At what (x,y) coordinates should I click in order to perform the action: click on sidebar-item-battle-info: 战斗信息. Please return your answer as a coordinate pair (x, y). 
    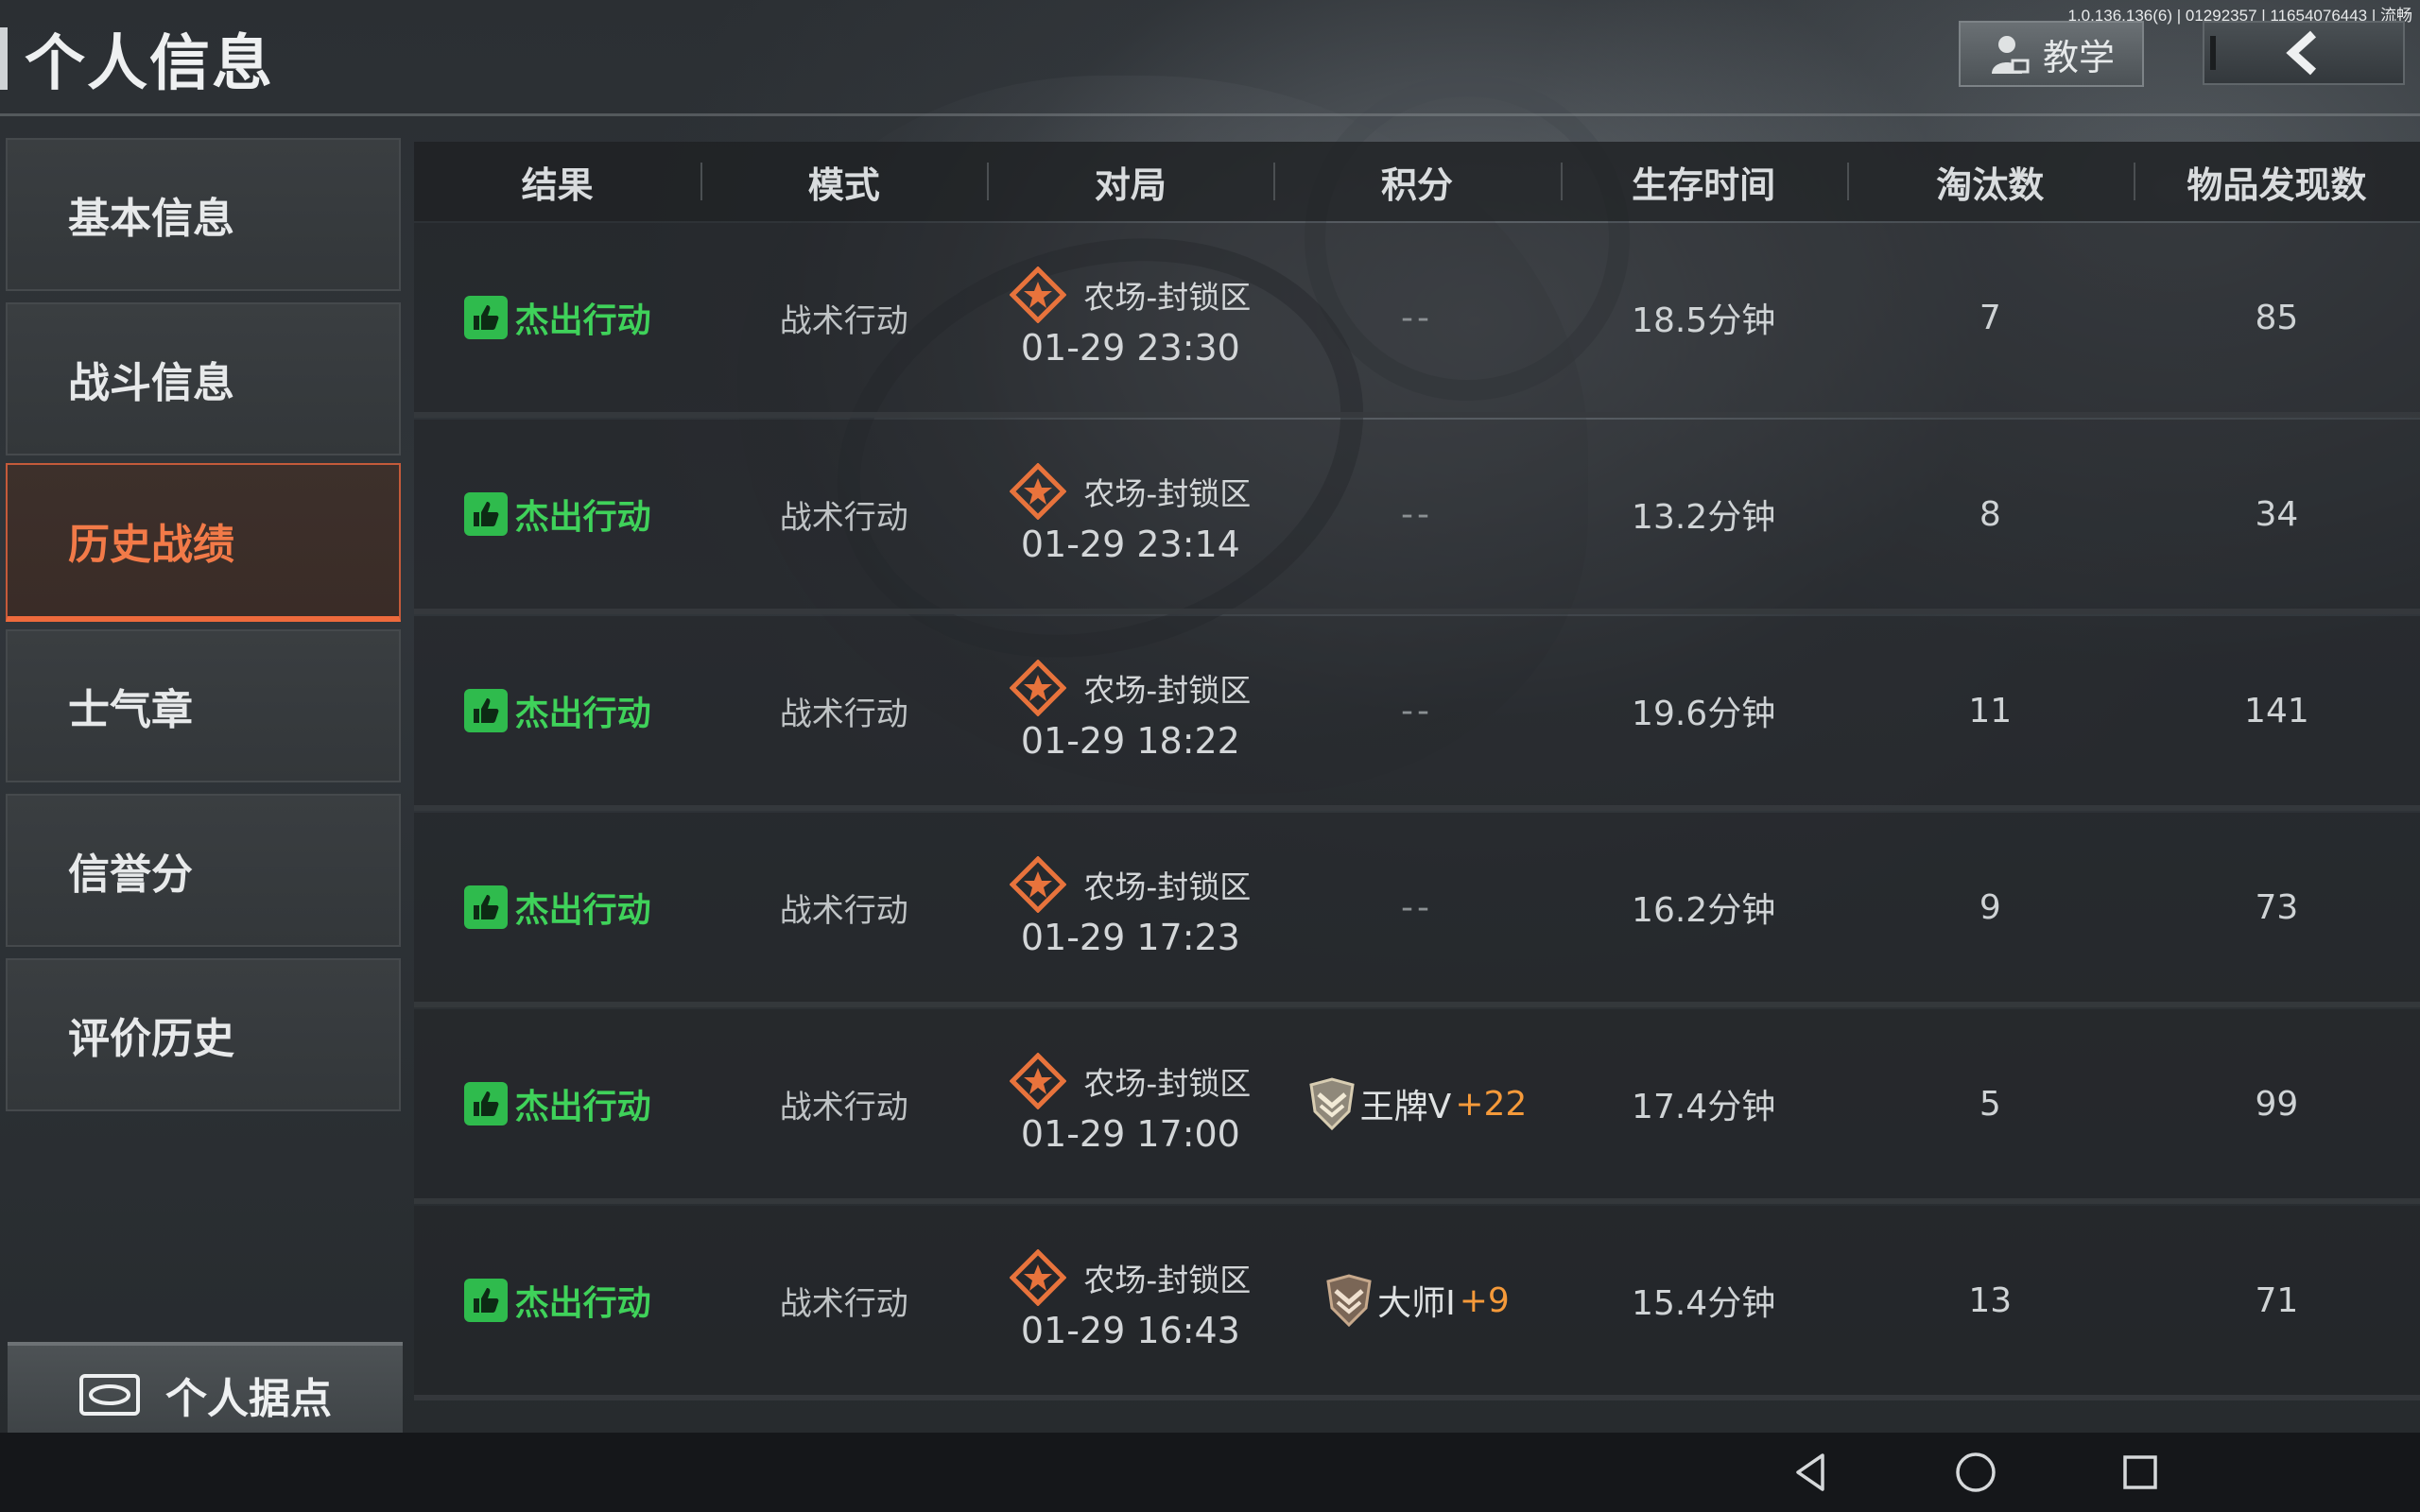
    Looking at the image, I should click on (203, 378).